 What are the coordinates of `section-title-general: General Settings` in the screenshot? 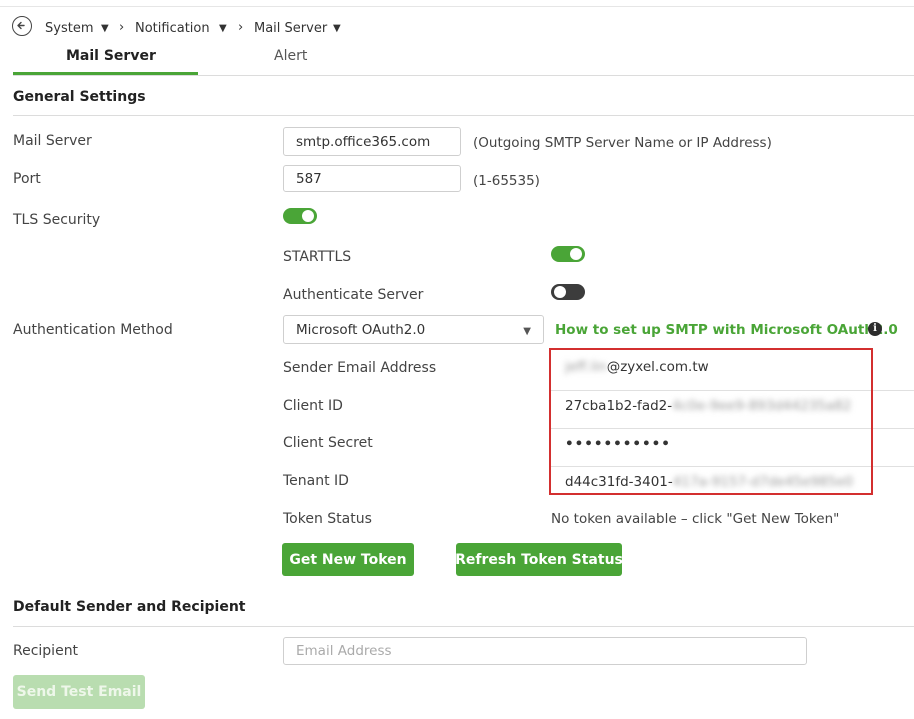 It's located at (79, 97).